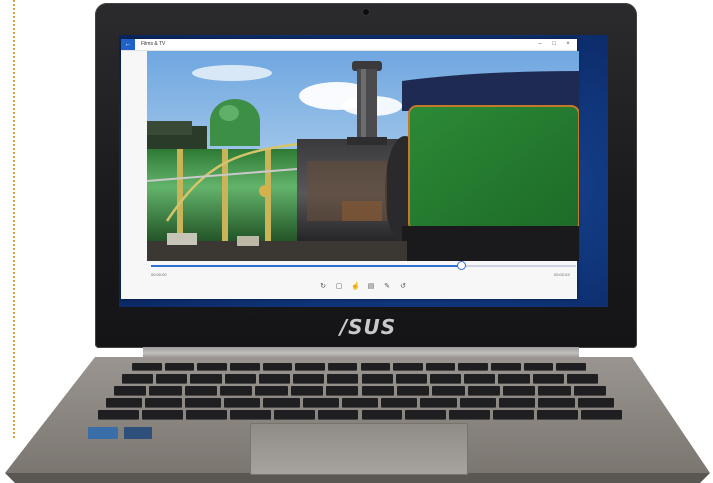 The height and width of the screenshot is (483, 713). What do you see at coordinates (306, 266) in the screenshot?
I see `seek-bar-progress` at bounding box center [306, 266].